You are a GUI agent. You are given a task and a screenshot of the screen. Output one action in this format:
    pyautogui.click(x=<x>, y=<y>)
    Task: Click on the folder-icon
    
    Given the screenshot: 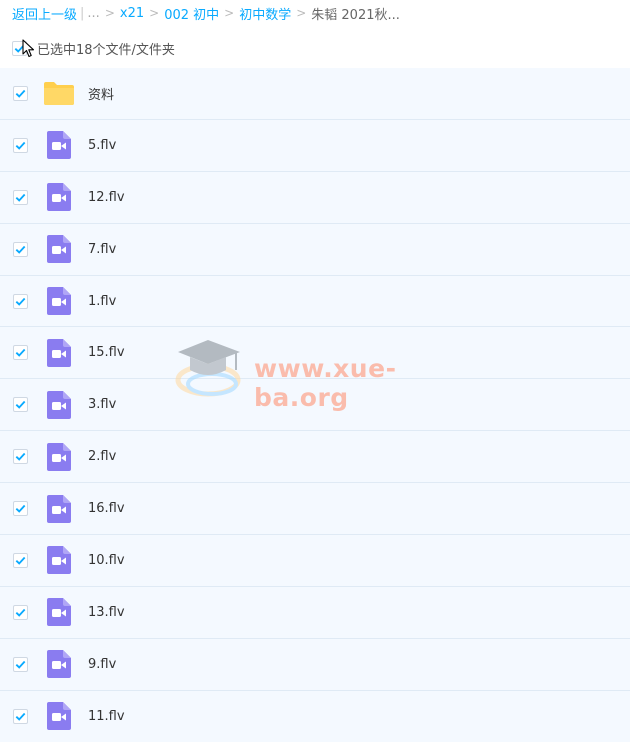 What is the action you would take?
    pyautogui.click(x=59, y=94)
    